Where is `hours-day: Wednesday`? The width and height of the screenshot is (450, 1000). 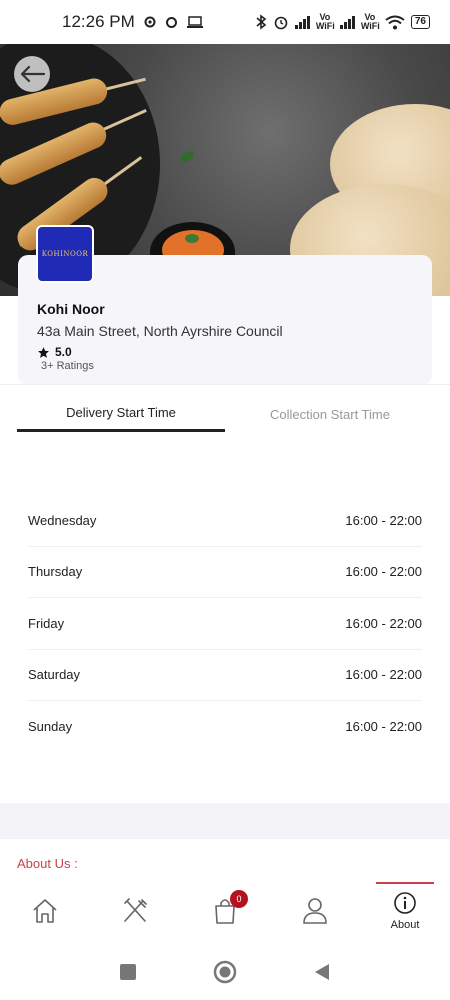
hours-day: Wednesday is located at coordinates (62, 520).